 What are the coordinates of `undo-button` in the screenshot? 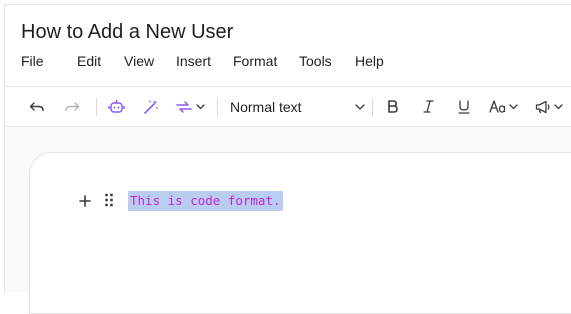 It's located at (37, 106).